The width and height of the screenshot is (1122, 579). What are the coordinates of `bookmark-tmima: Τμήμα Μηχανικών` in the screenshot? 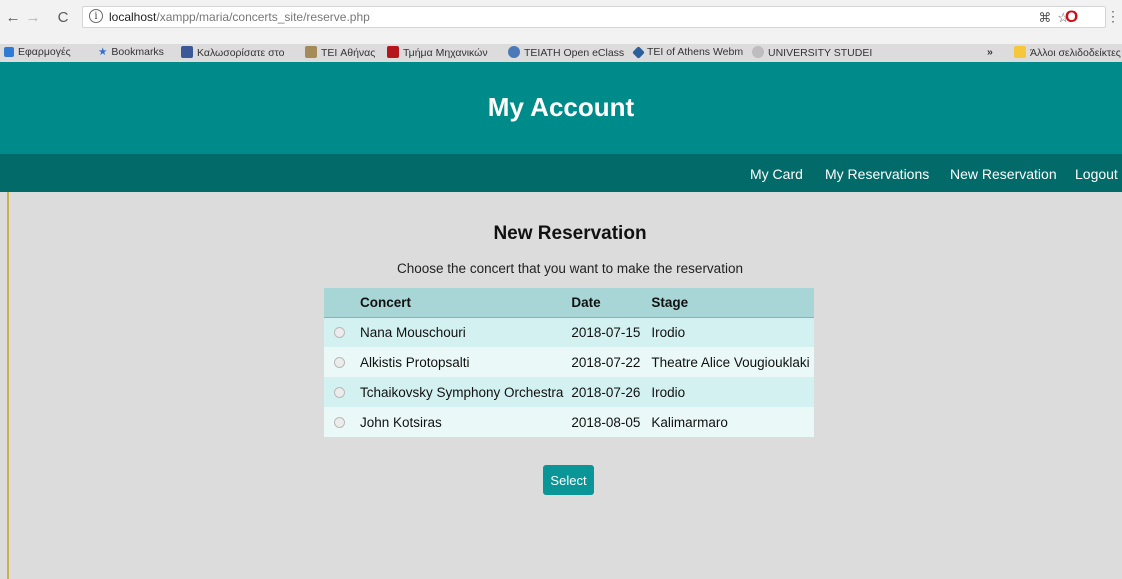 It's located at (437, 52).